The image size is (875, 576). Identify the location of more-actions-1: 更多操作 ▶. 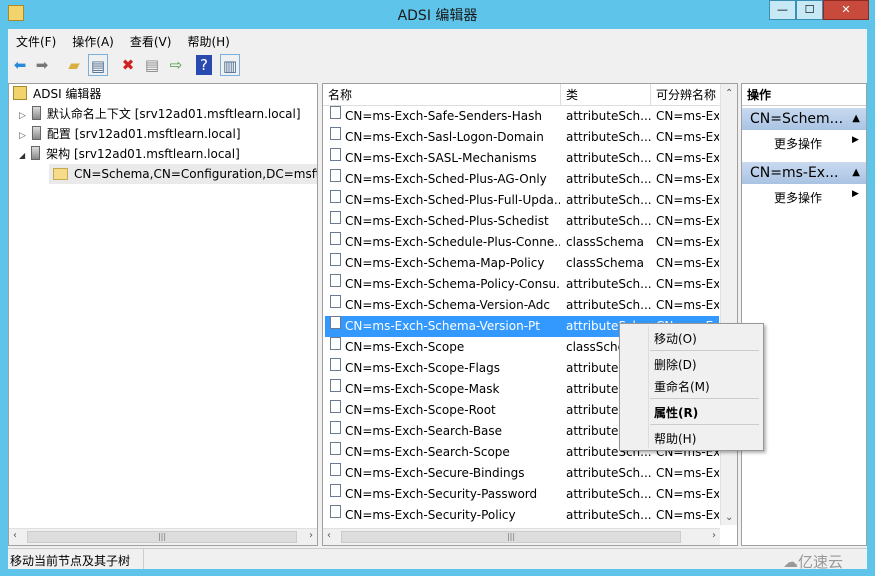
(816, 143).